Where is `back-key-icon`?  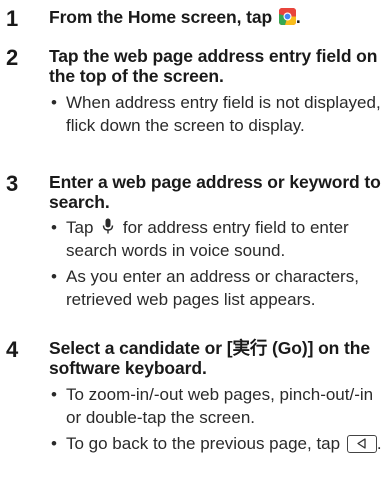 back-key-icon is located at coordinates (361, 444).